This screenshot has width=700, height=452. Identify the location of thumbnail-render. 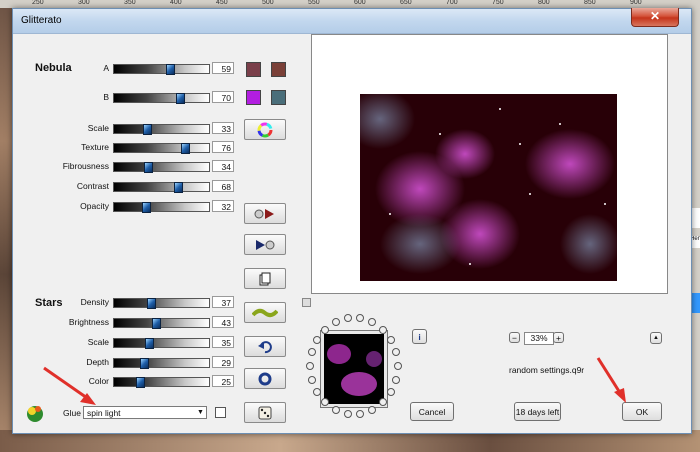
(354, 370).